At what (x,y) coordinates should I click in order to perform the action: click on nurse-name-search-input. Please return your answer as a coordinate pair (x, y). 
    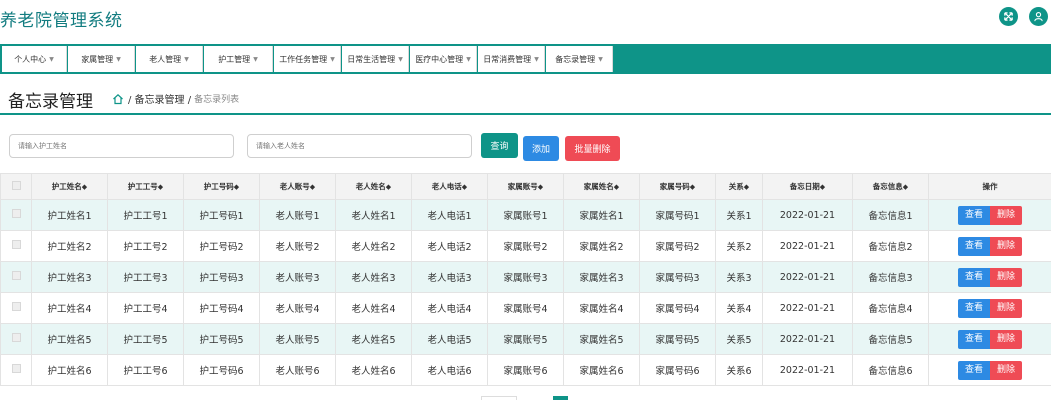
    Looking at the image, I should click on (121, 146).